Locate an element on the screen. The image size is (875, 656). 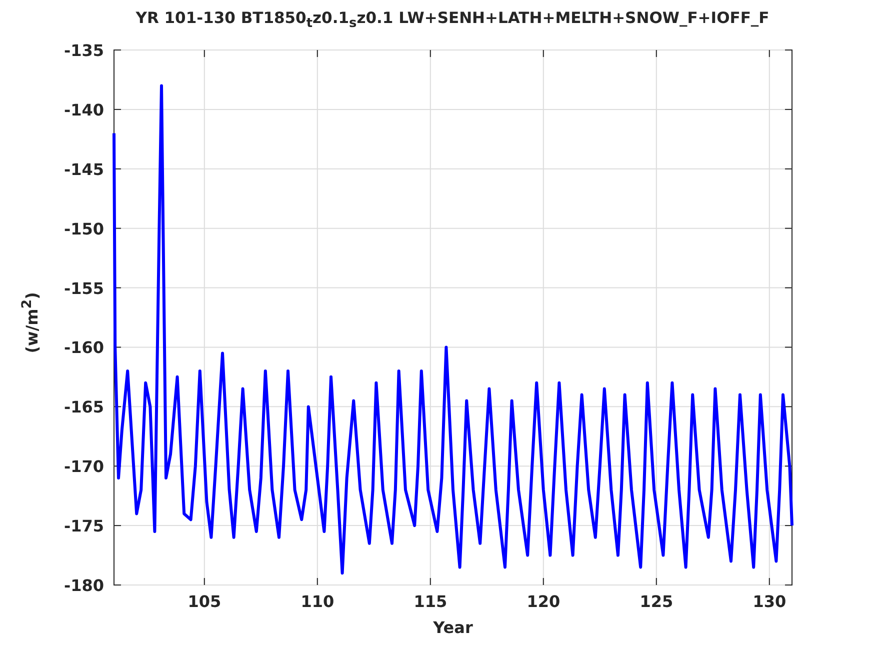
y-tick-label: -165 is located at coordinates (84, 407).